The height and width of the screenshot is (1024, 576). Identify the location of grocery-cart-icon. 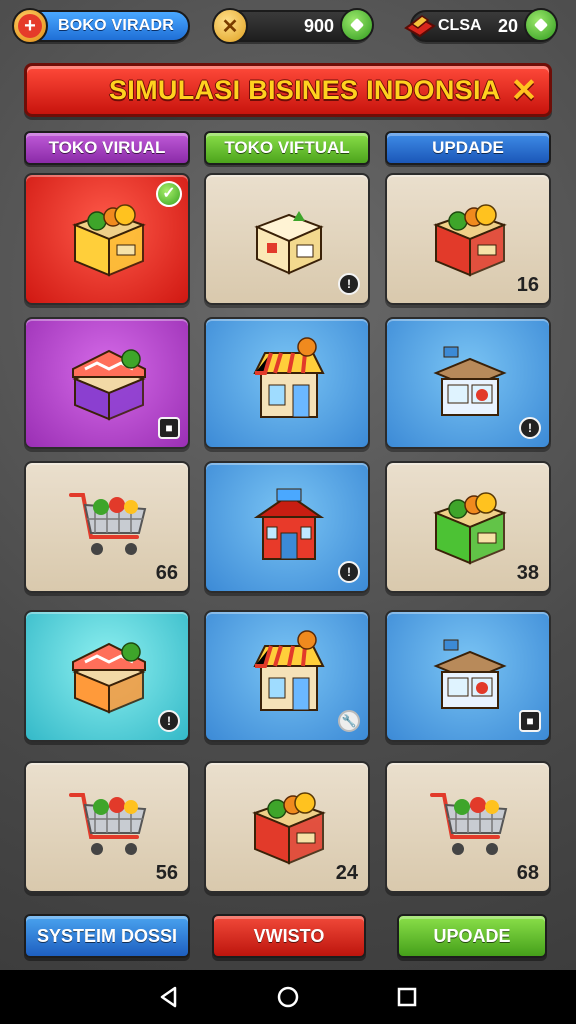
(469, 824).